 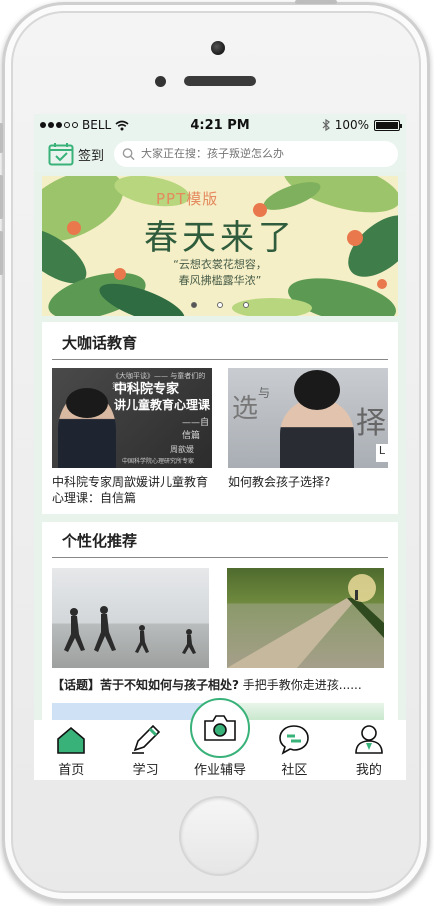 I want to click on video-card: 选 与 择 L 如何教会孩子选择?, so click(x=308, y=437).